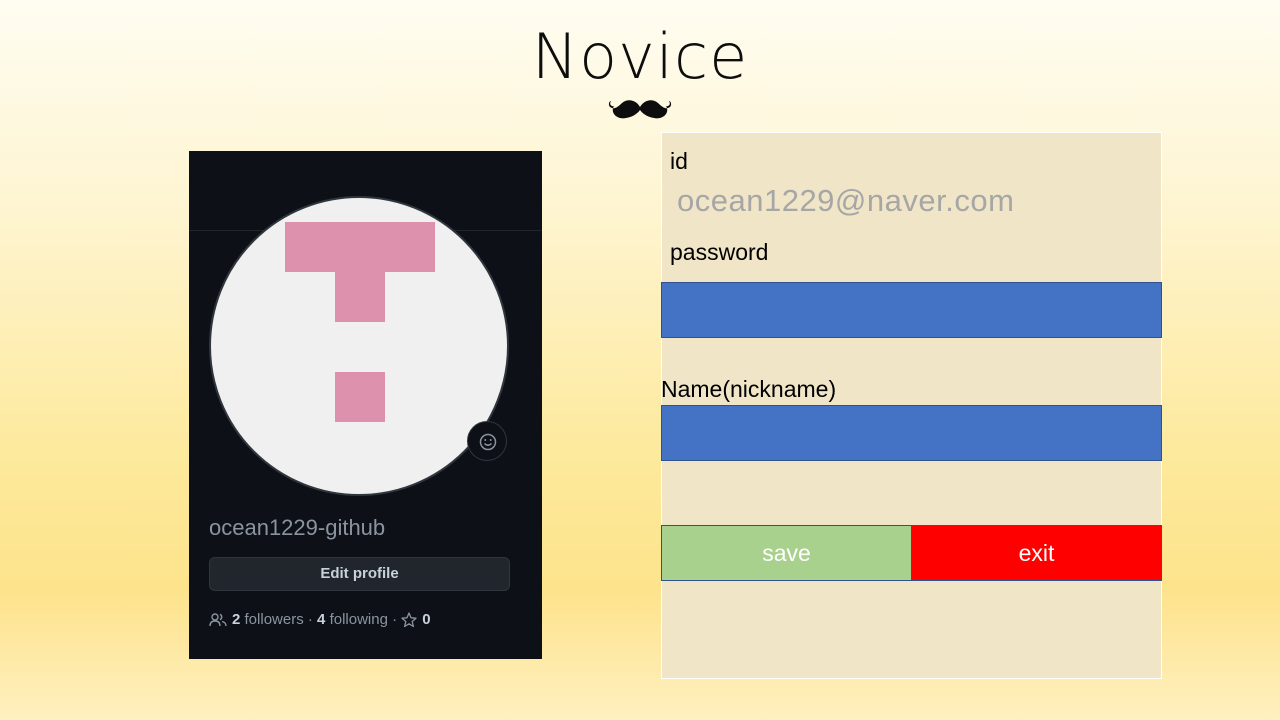  Describe the element at coordinates (297, 527) in the screenshot. I see `profile-username: ocean1229-github` at that location.